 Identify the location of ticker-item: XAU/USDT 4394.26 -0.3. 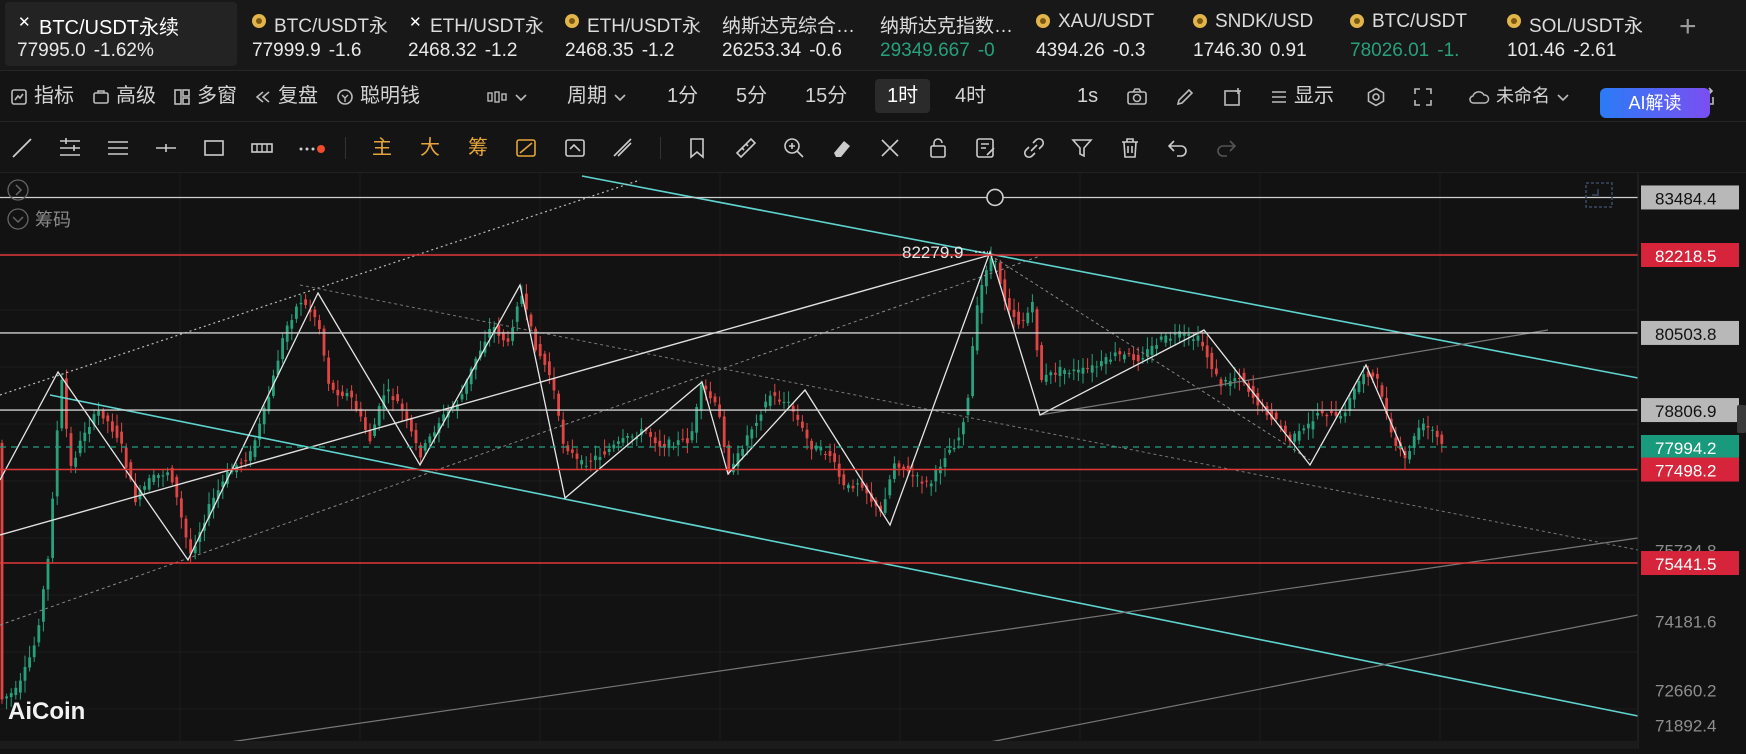
(1110, 34).